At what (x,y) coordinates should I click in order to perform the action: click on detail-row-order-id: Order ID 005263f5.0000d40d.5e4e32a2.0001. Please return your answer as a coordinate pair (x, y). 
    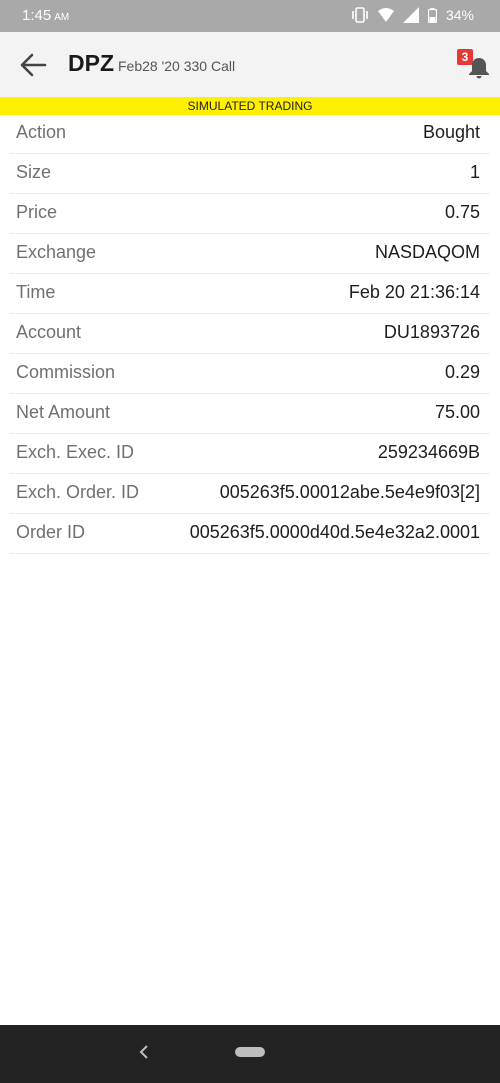
    Looking at the image, I should click on (250, 534).